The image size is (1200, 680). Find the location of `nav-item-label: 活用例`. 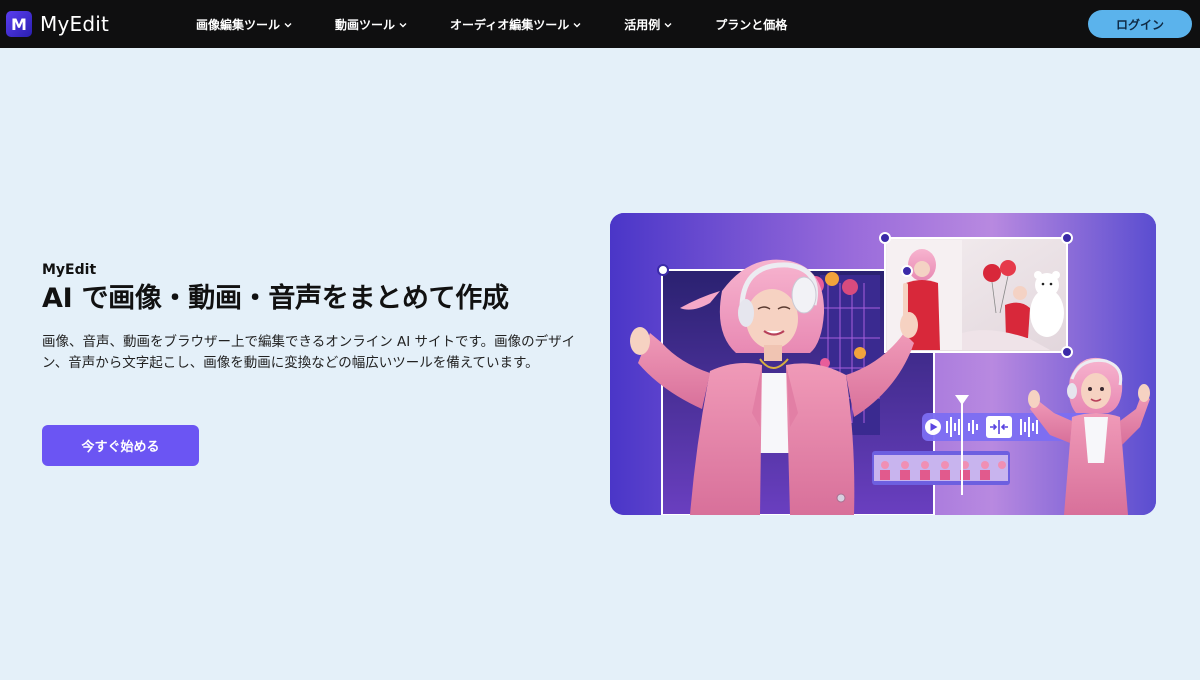

nav-item-label: 活用例 is located at coordinates (642, 24).